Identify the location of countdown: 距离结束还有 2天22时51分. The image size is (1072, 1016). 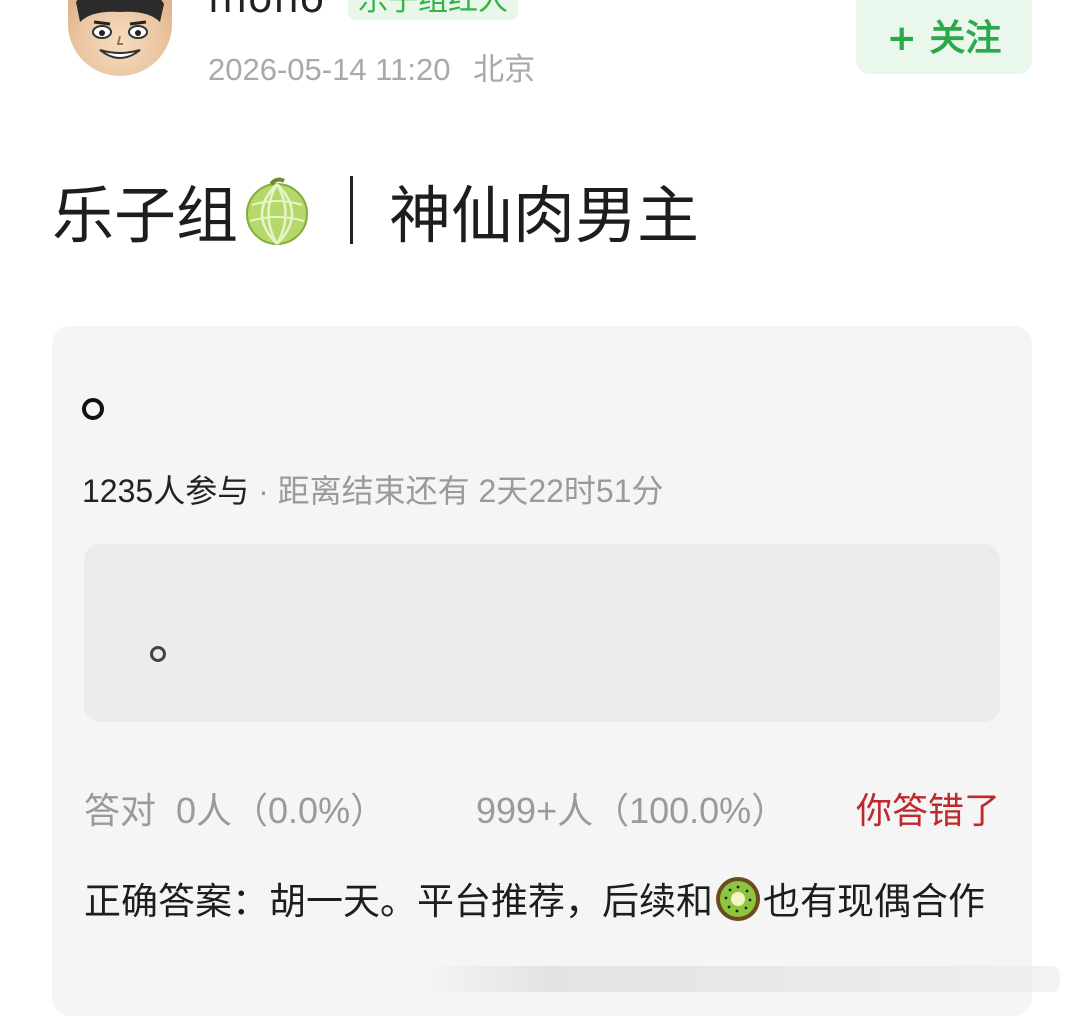
(470, 491).